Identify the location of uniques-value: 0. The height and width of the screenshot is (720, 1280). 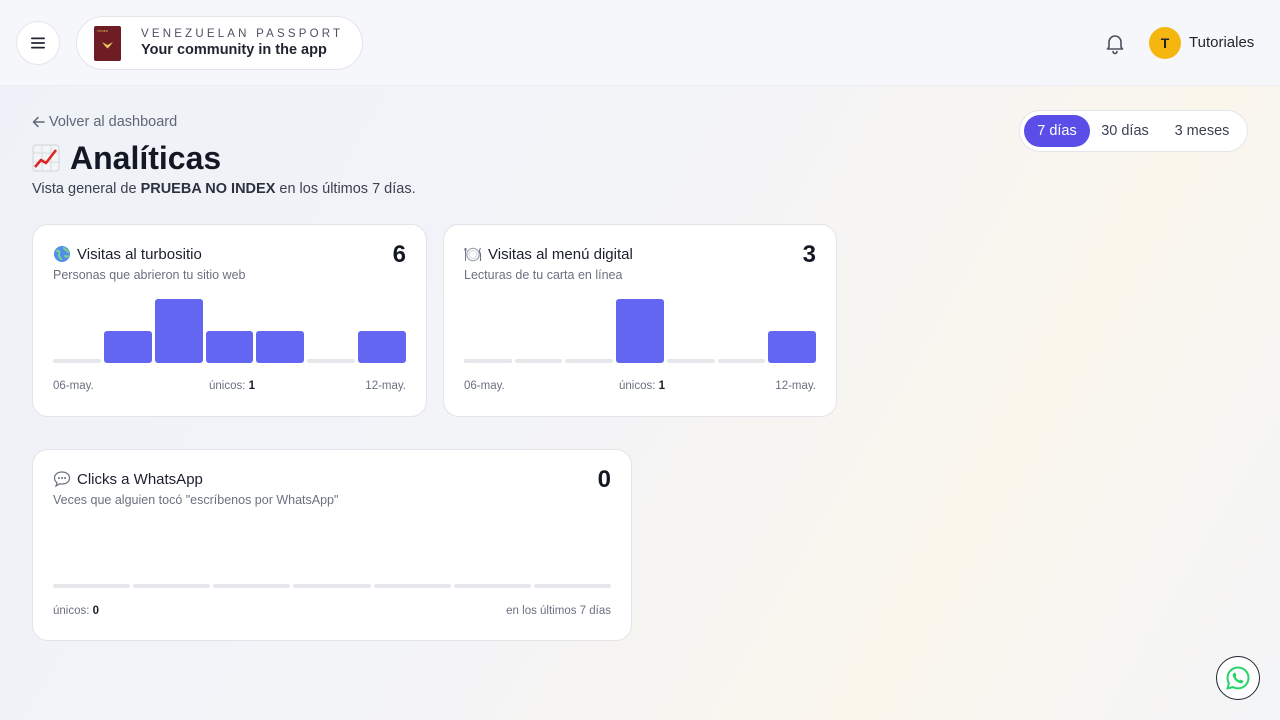
(96, 611).